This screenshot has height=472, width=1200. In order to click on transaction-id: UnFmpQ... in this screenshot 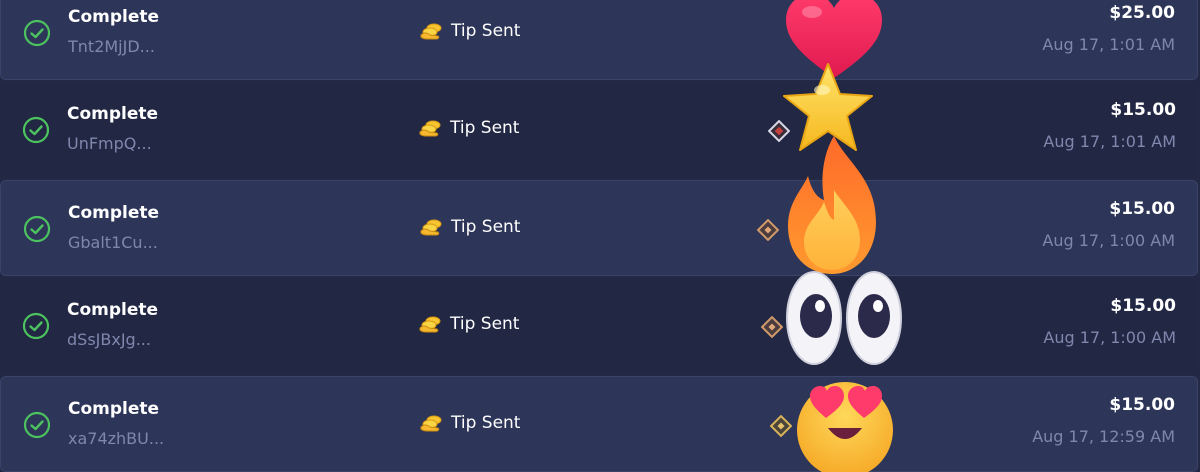, I will do `click(109, 143)`.